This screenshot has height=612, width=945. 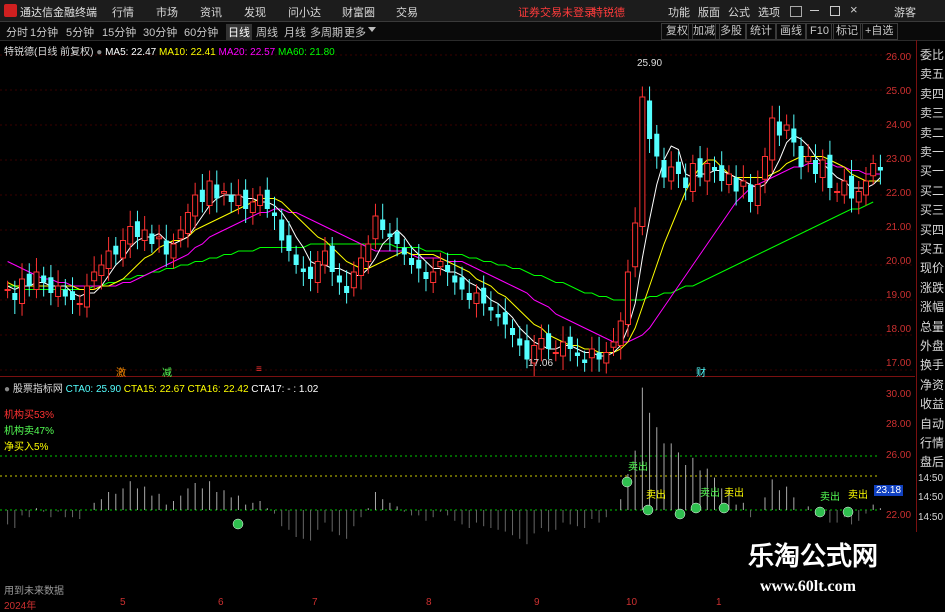 I want to click on sidebar-item: 买一, so click(x=932, y=170).